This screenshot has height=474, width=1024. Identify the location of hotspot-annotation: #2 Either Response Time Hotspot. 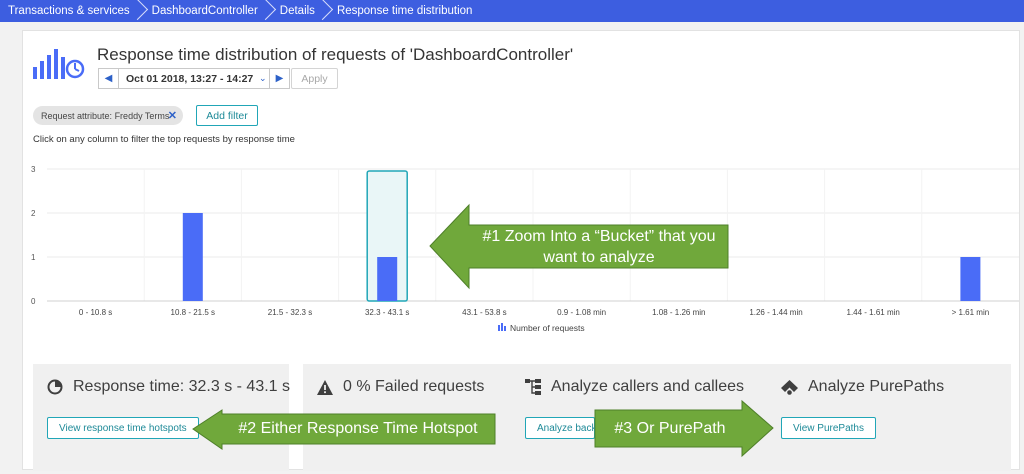
(358, 428).